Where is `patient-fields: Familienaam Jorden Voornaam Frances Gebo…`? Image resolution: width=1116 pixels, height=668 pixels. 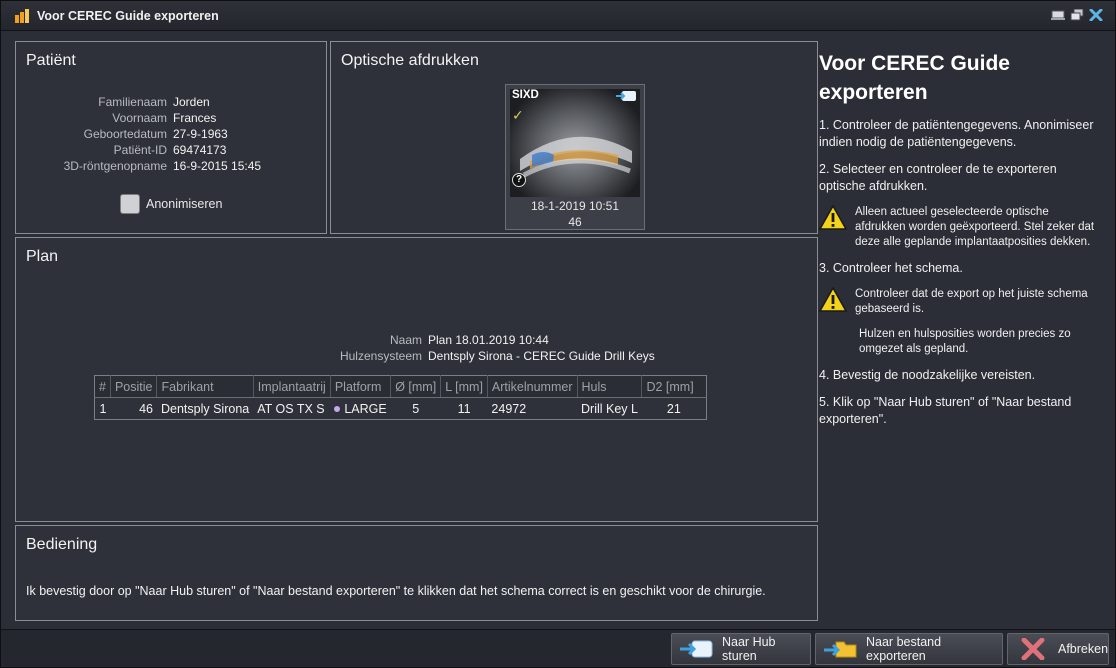
patient-fields: Familienaam Jorden Voornaam Frances Gebo… is located at coordinates (172, 134).